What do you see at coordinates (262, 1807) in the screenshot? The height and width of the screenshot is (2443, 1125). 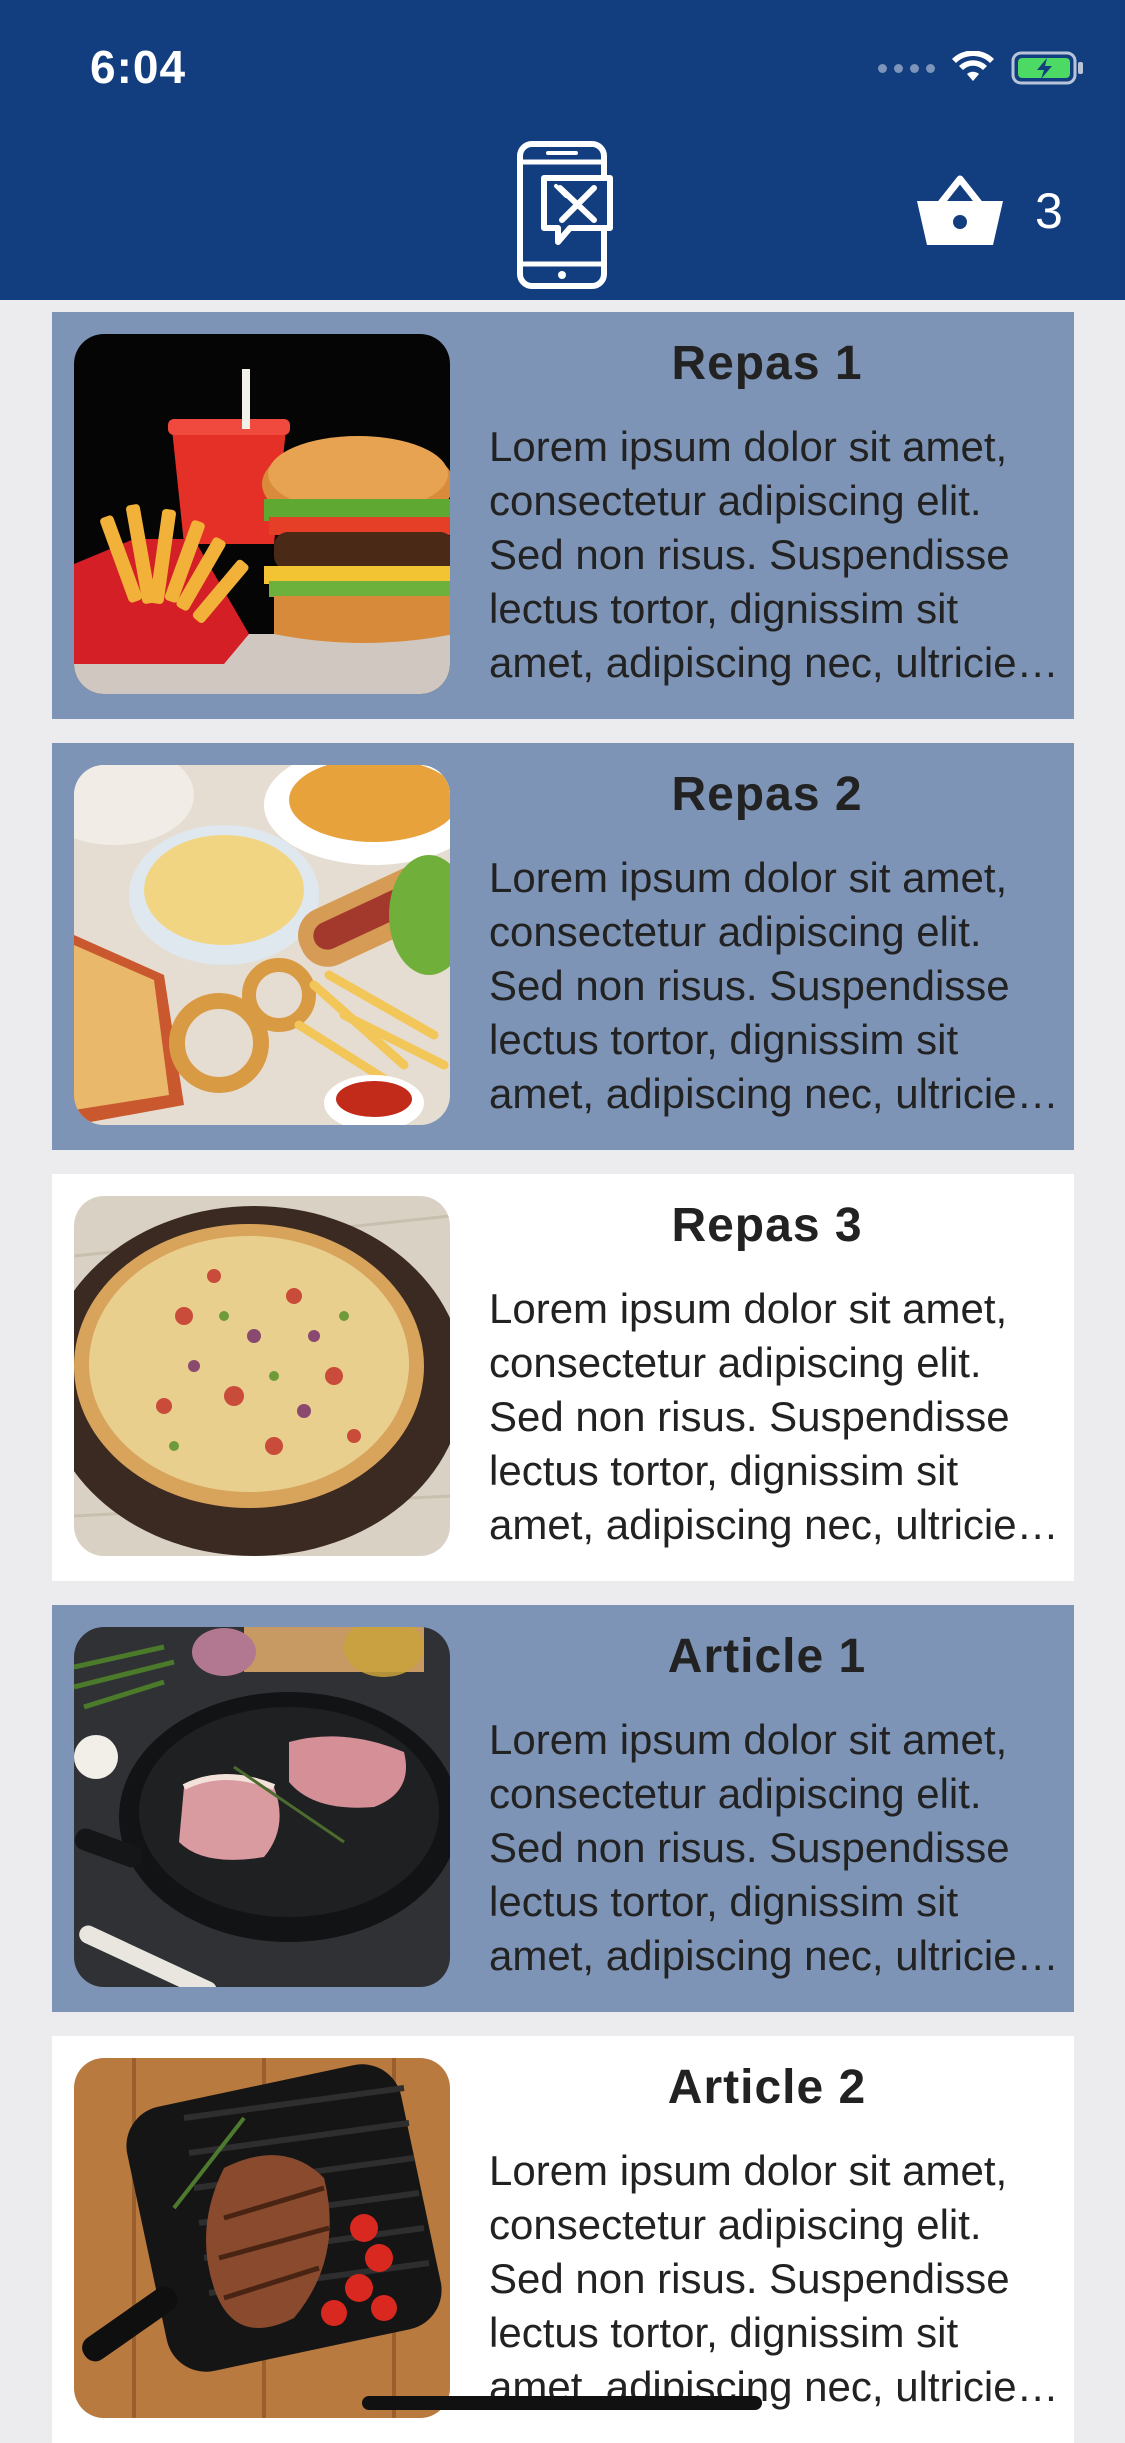 I see `meat-in-pan-image` at bounding box center [262, 1807].